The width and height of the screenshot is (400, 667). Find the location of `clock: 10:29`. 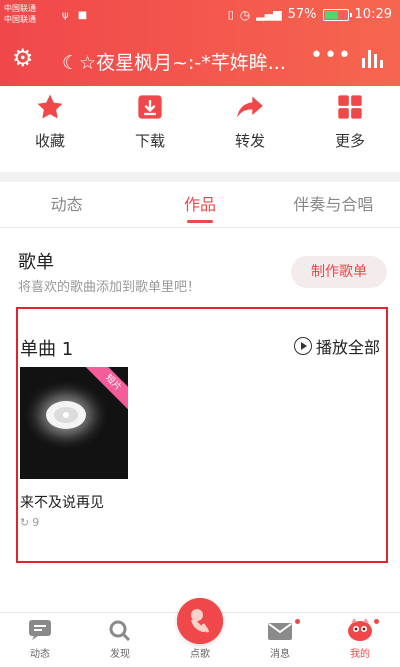

clock: 10:29 is located at coordinates (373, 14).